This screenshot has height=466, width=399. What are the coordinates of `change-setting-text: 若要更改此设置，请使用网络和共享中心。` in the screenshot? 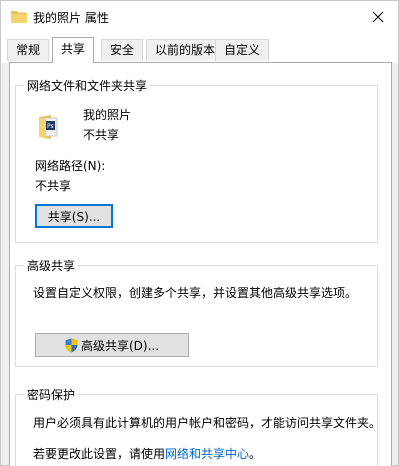 It's located at (147, 453).